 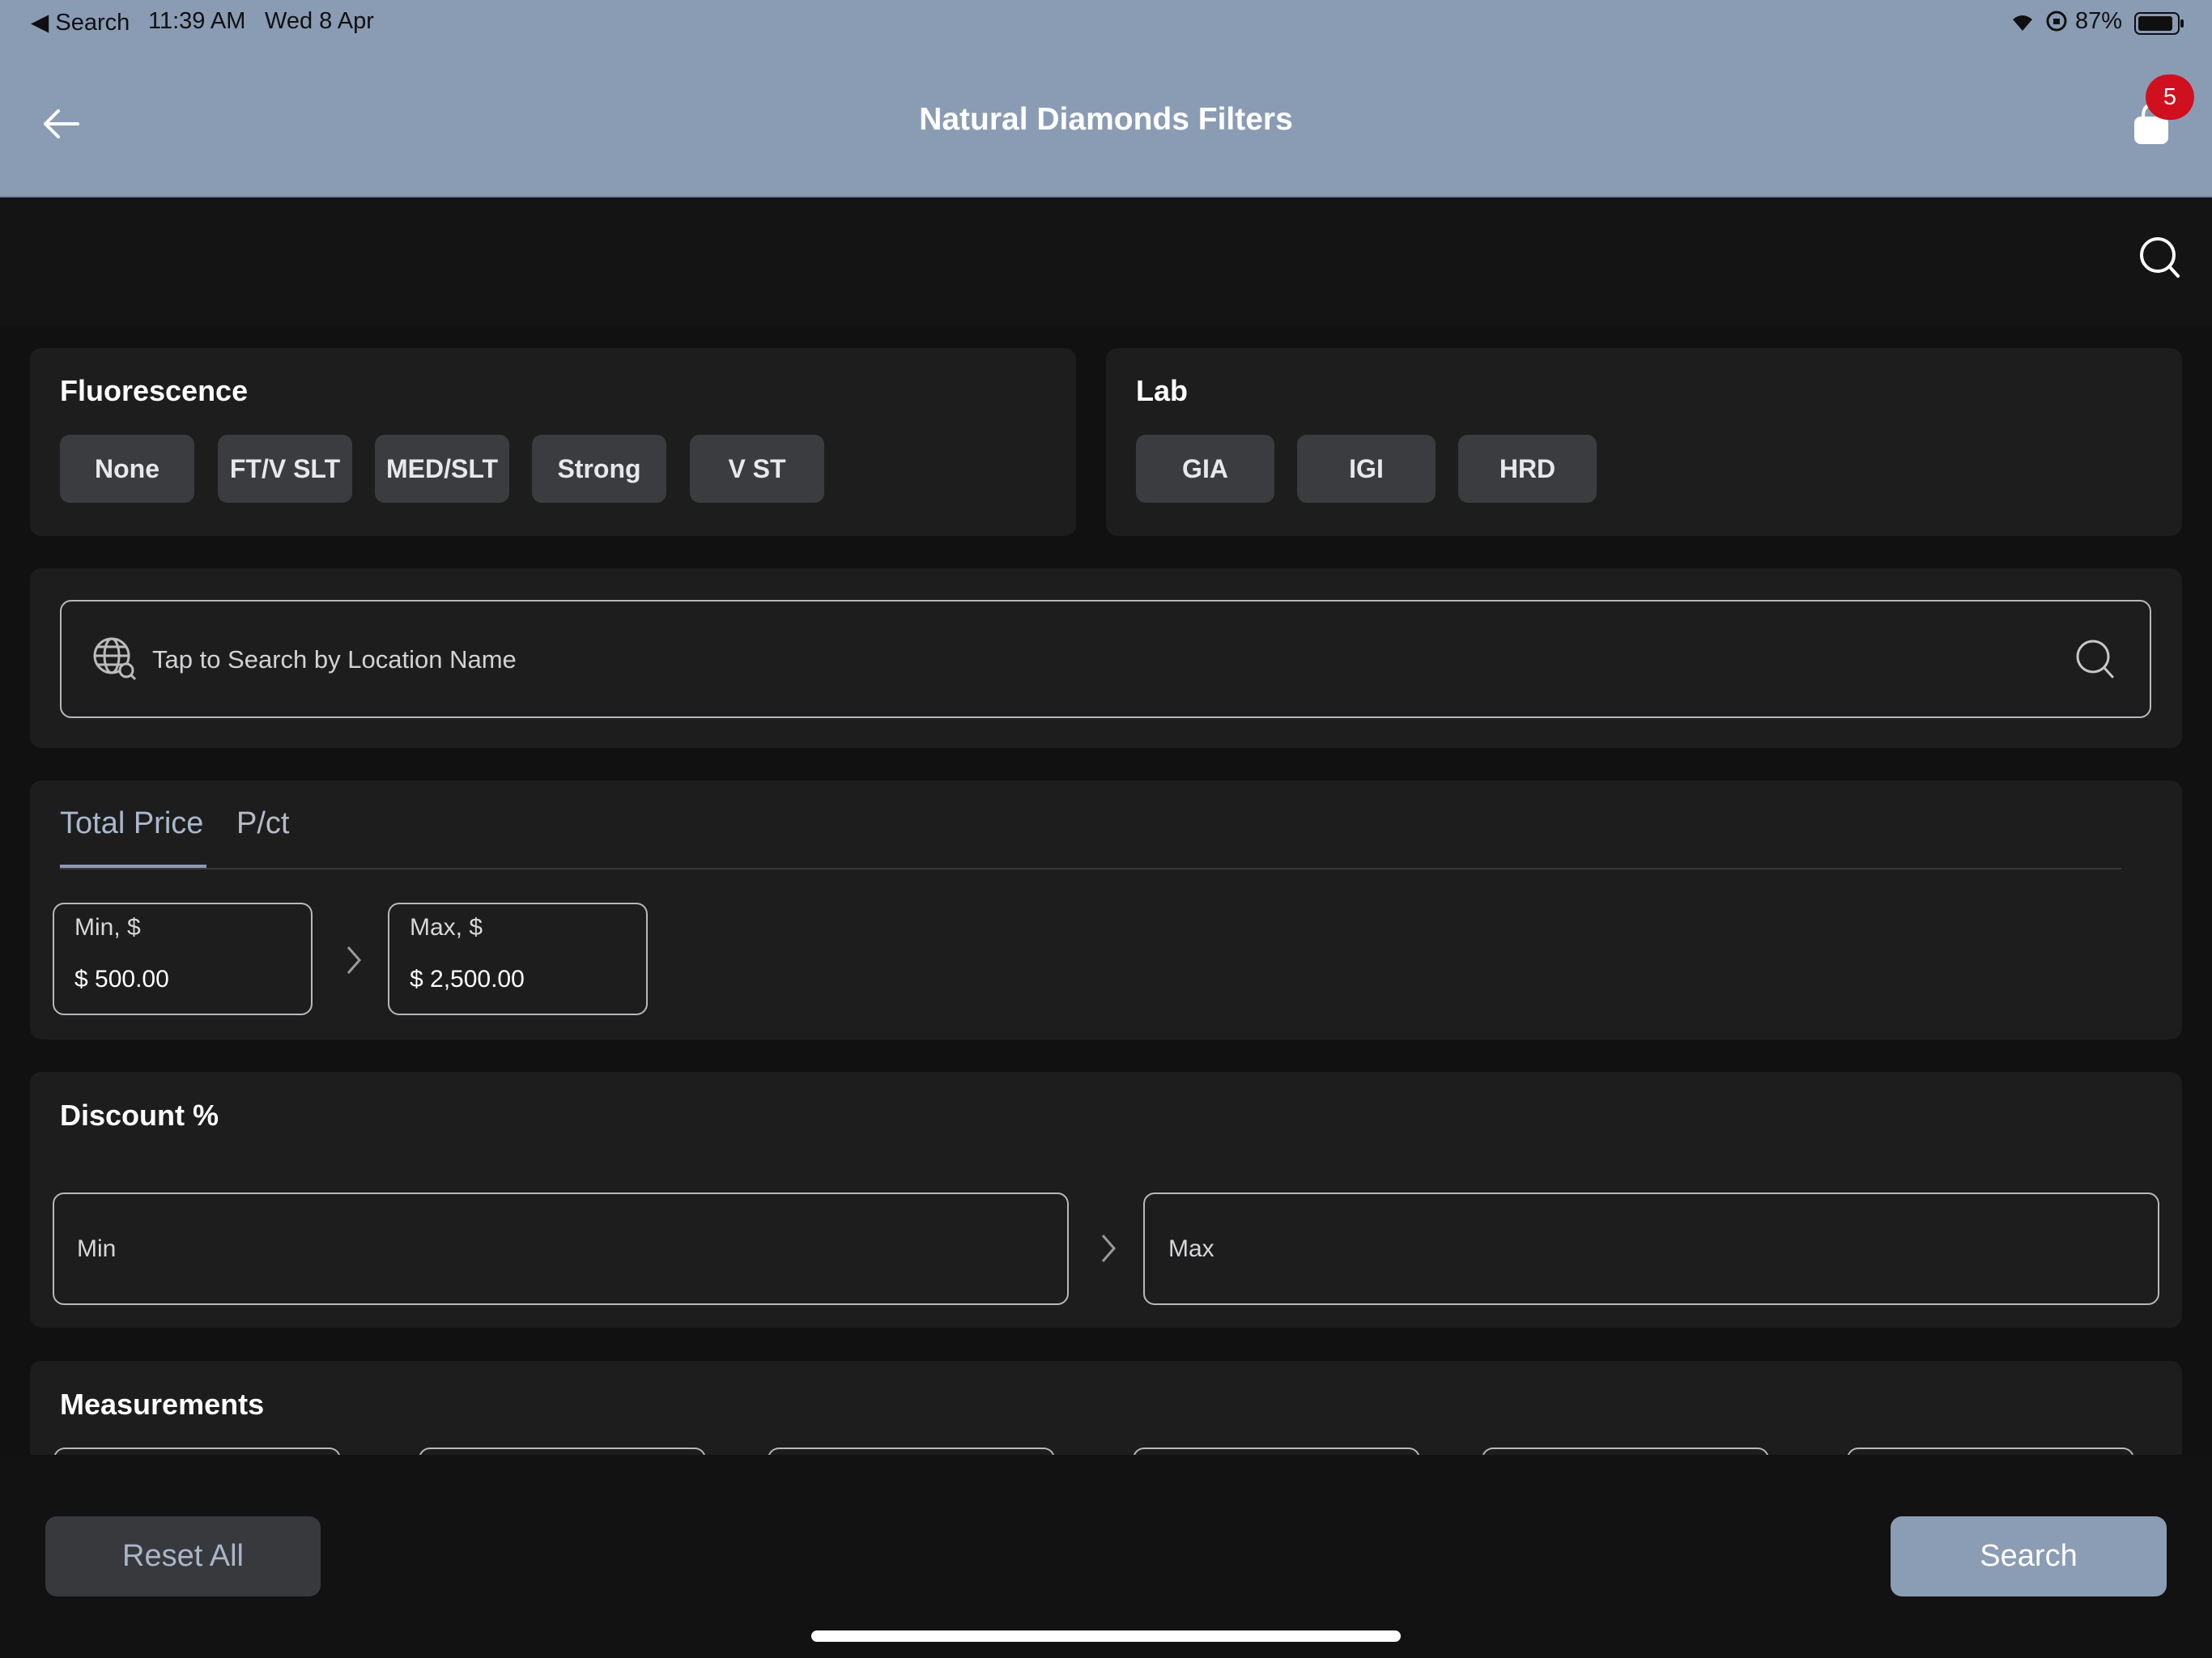 What do you see at coordinates (1651, 1248) in the screenshot?
I see `discount-max-input` at bounding box center [1651, 1248].